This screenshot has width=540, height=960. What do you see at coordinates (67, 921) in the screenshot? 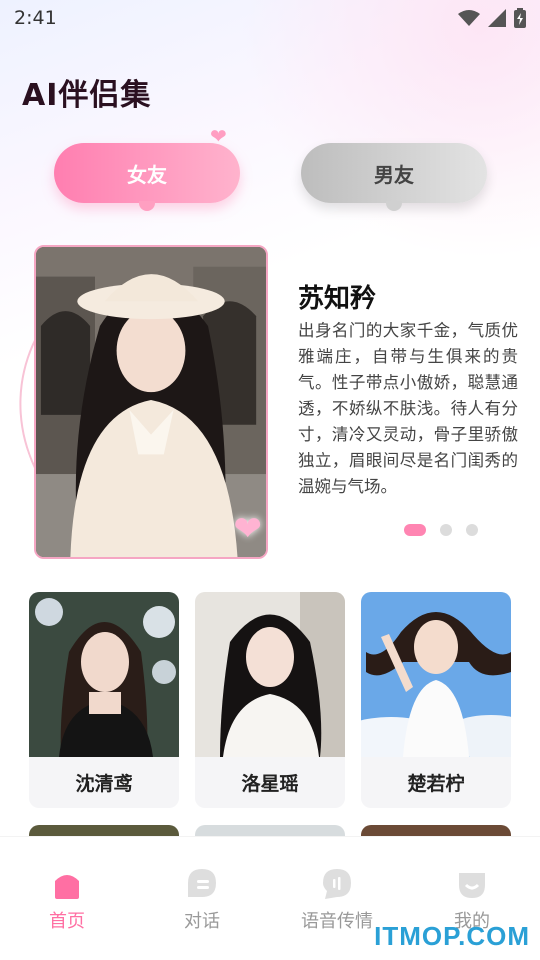
I see `nav-label-home: 首页` at bounding box center [67, 921].